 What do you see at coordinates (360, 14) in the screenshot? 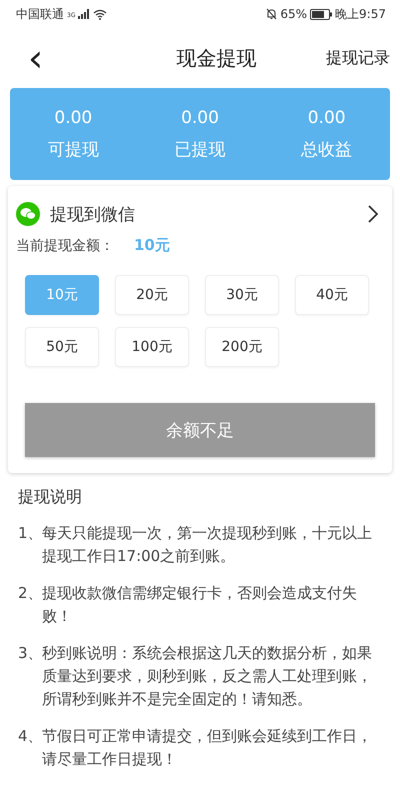
I see `clock-time: 晚上9:57` at bounding box center [360, 14].